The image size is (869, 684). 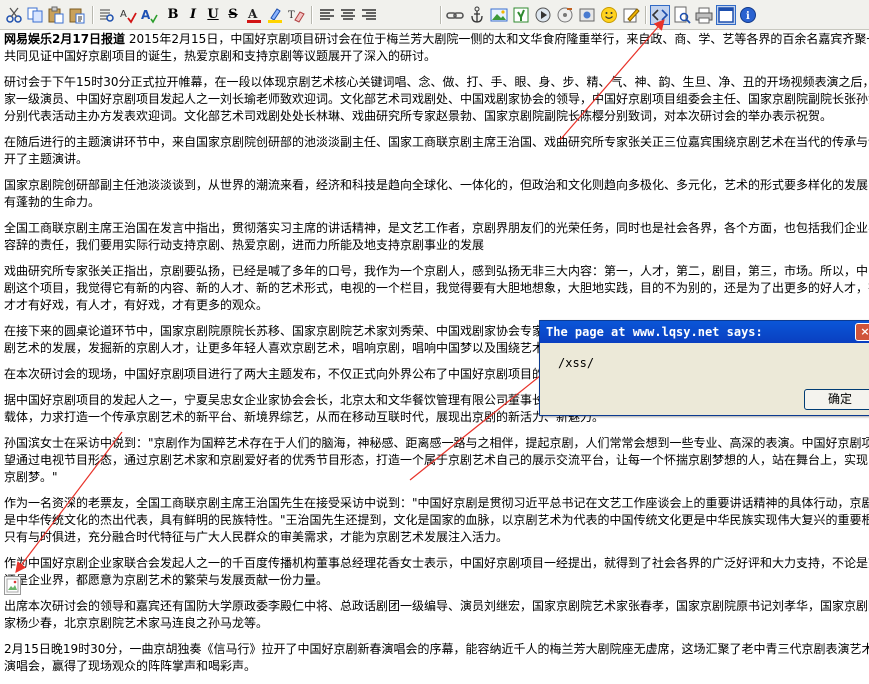 I want to click on media-icon, so click(x=543, y=15).